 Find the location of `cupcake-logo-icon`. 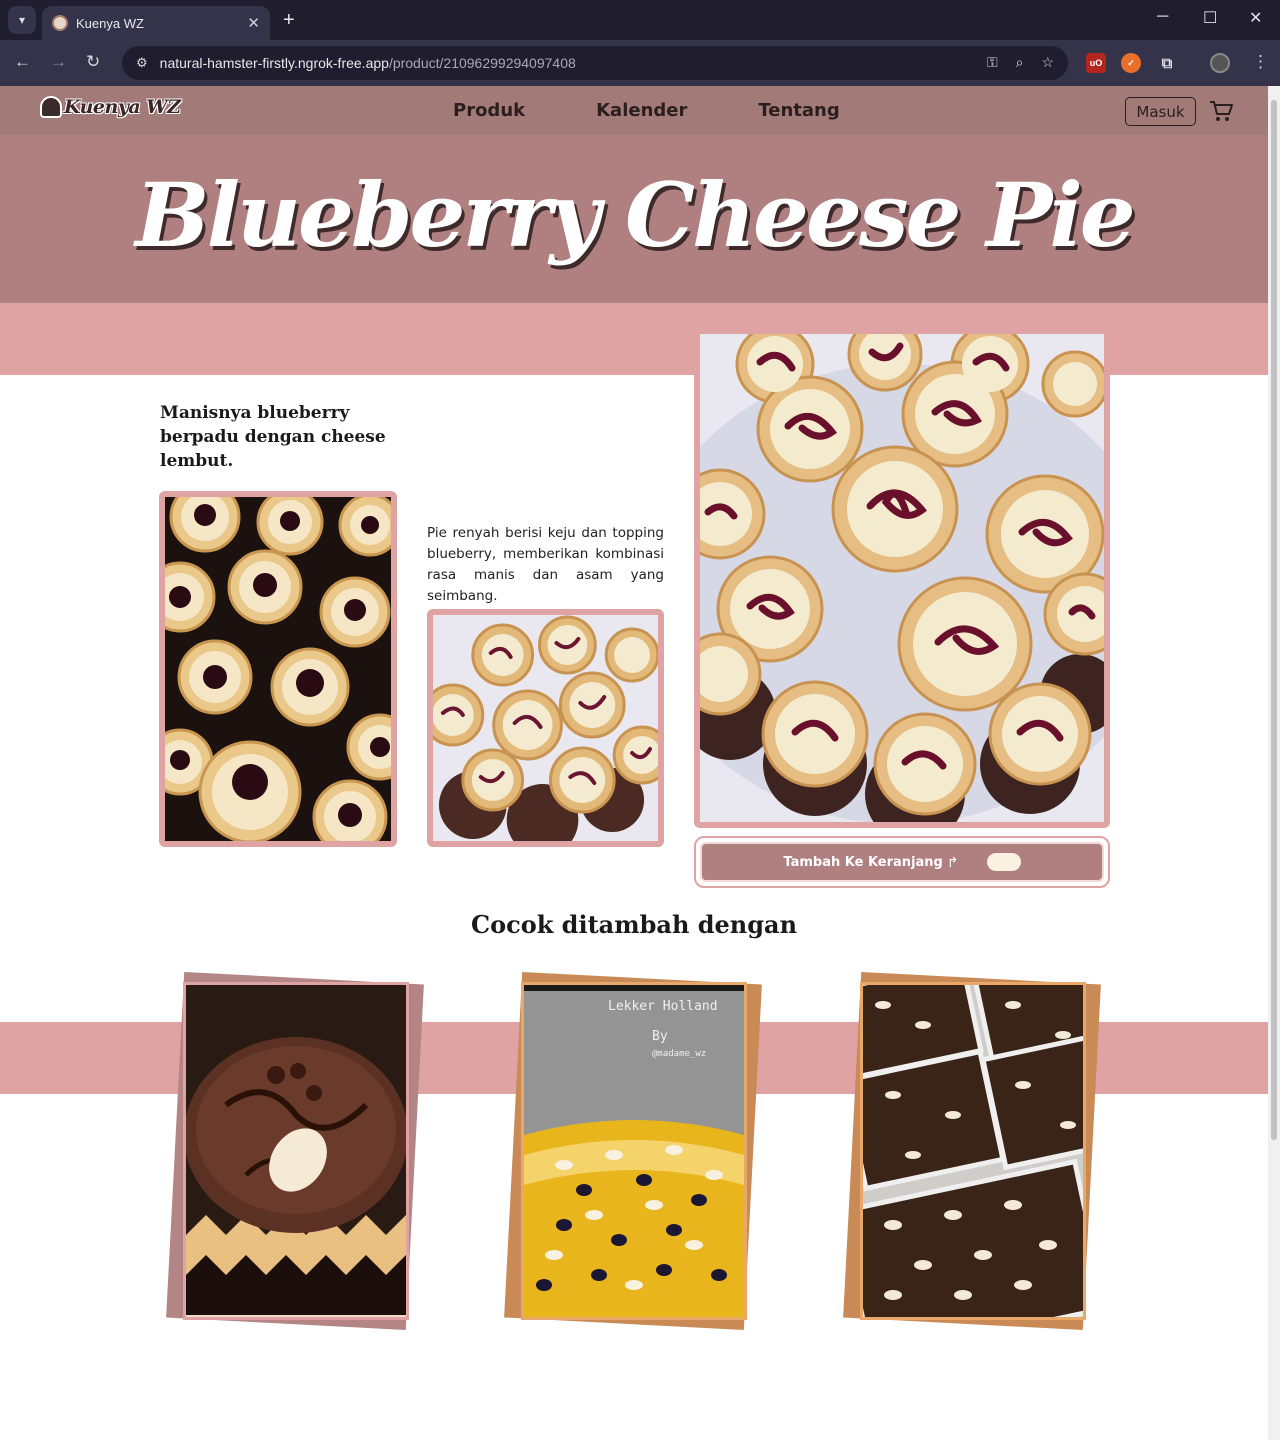

cupcake-logo-icon is located at coordinates (51, 107).